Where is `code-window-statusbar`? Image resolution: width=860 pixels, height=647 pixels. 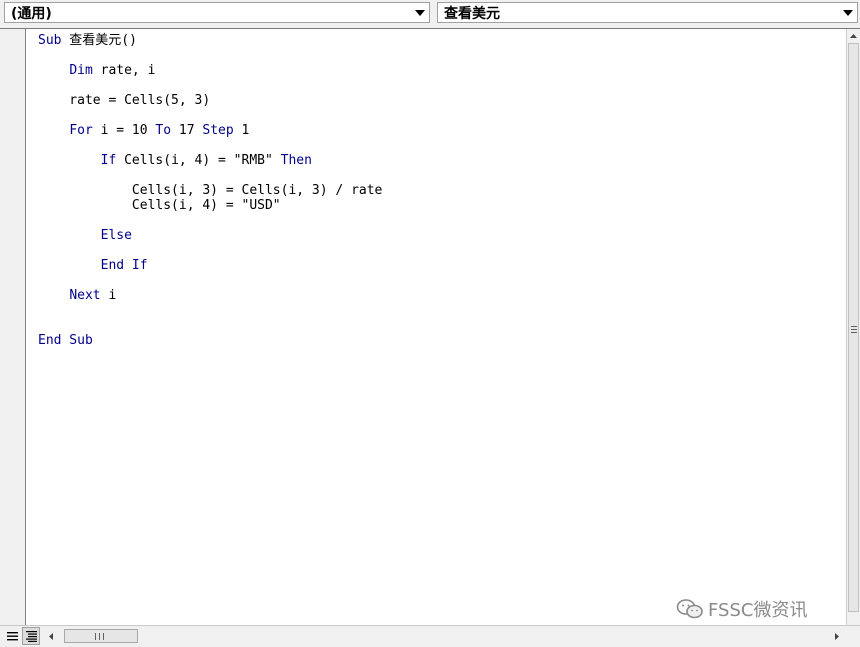 code-window-statusbar is located at coordinates (430, 636).